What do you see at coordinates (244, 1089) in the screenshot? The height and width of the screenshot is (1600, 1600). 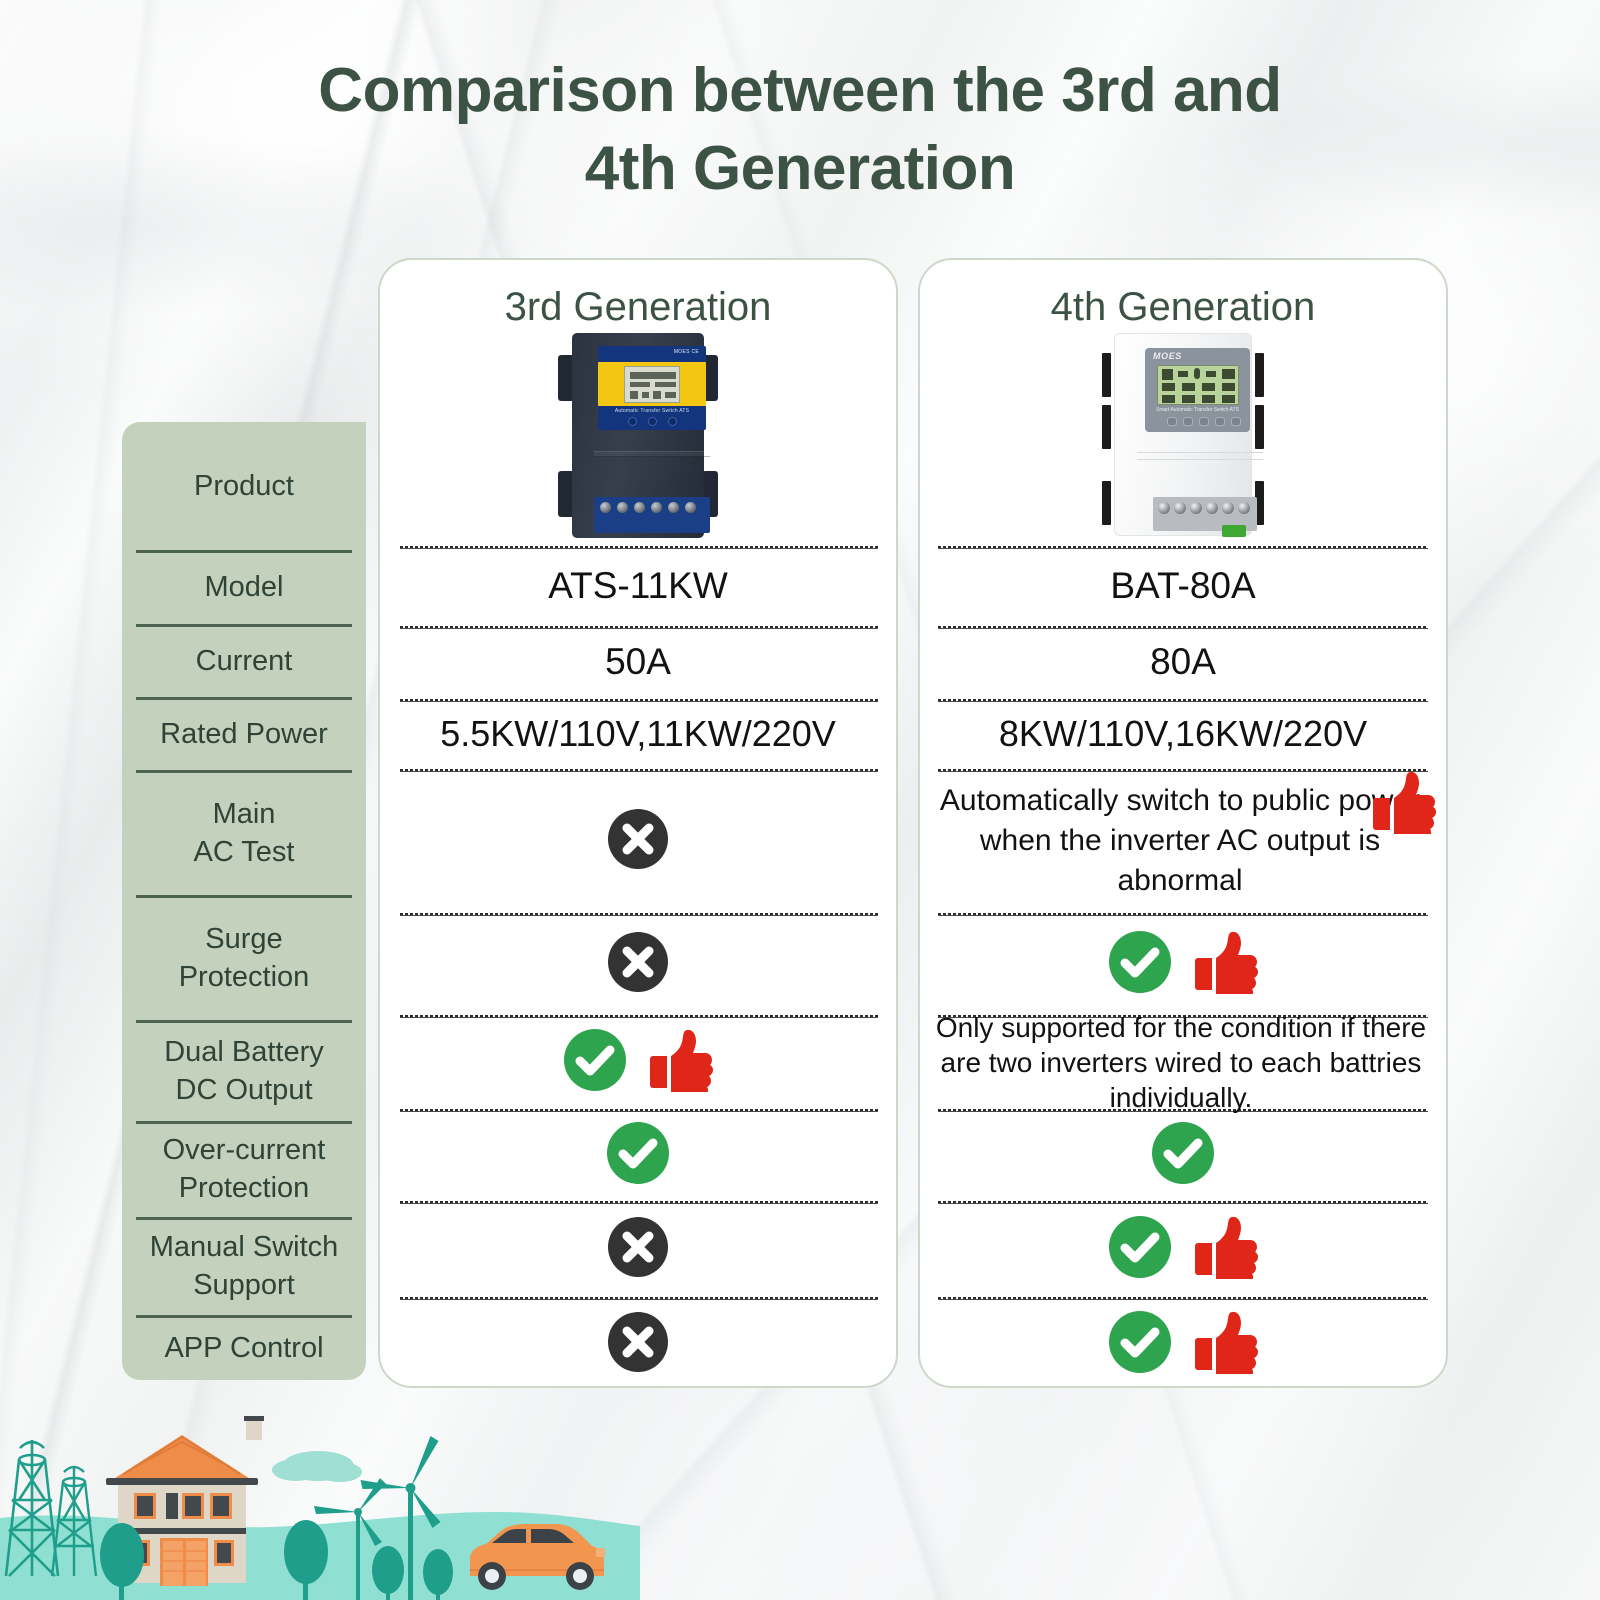 I see `sidebar-label-dual-battery-line2: DC Output` at bounding box center [244, 1089].